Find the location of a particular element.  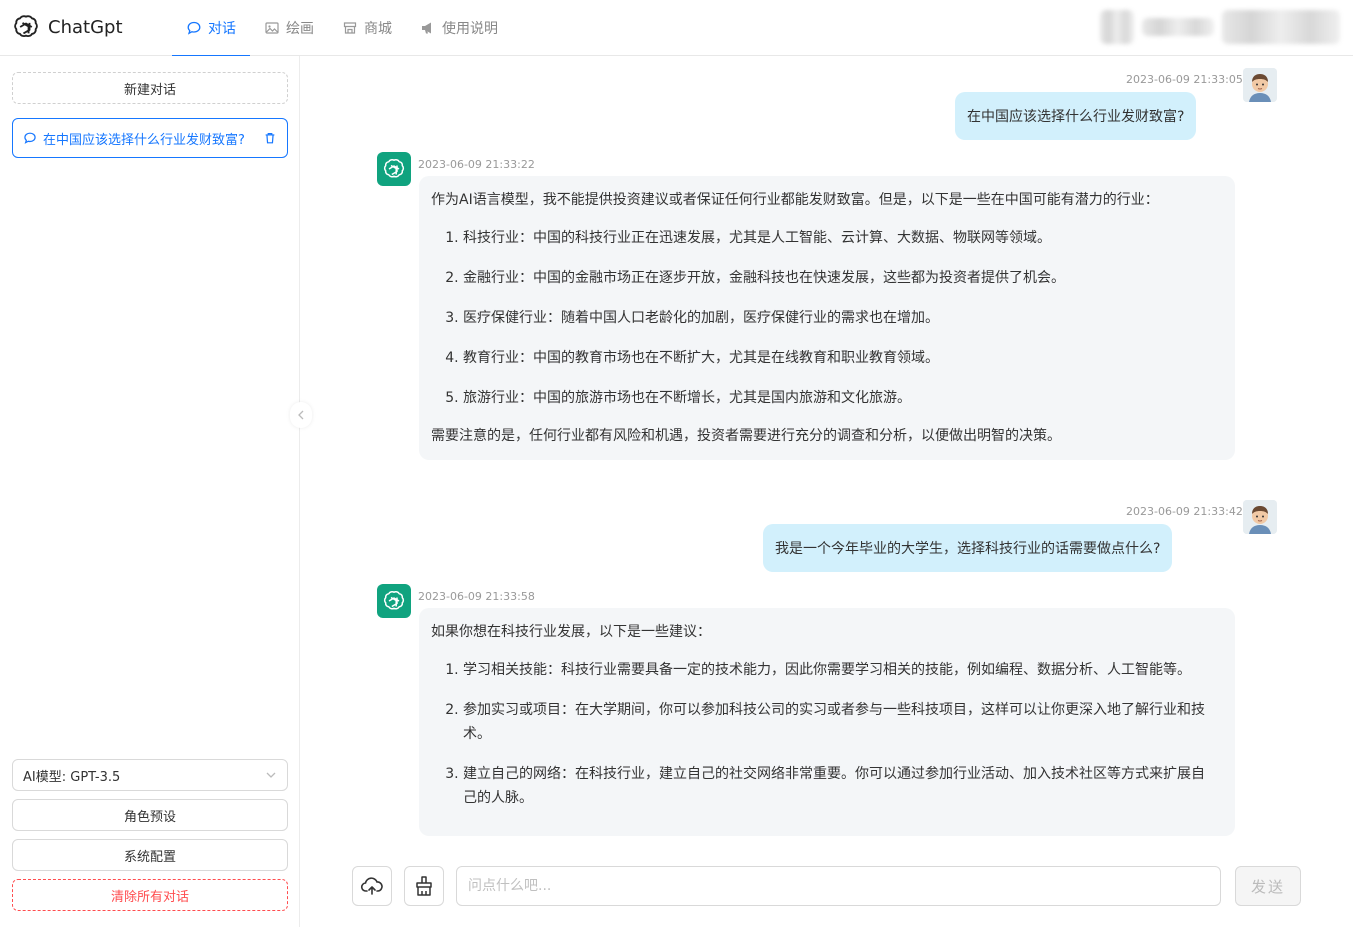

tab-chat: 对话 is located at coordinates (211, 28).